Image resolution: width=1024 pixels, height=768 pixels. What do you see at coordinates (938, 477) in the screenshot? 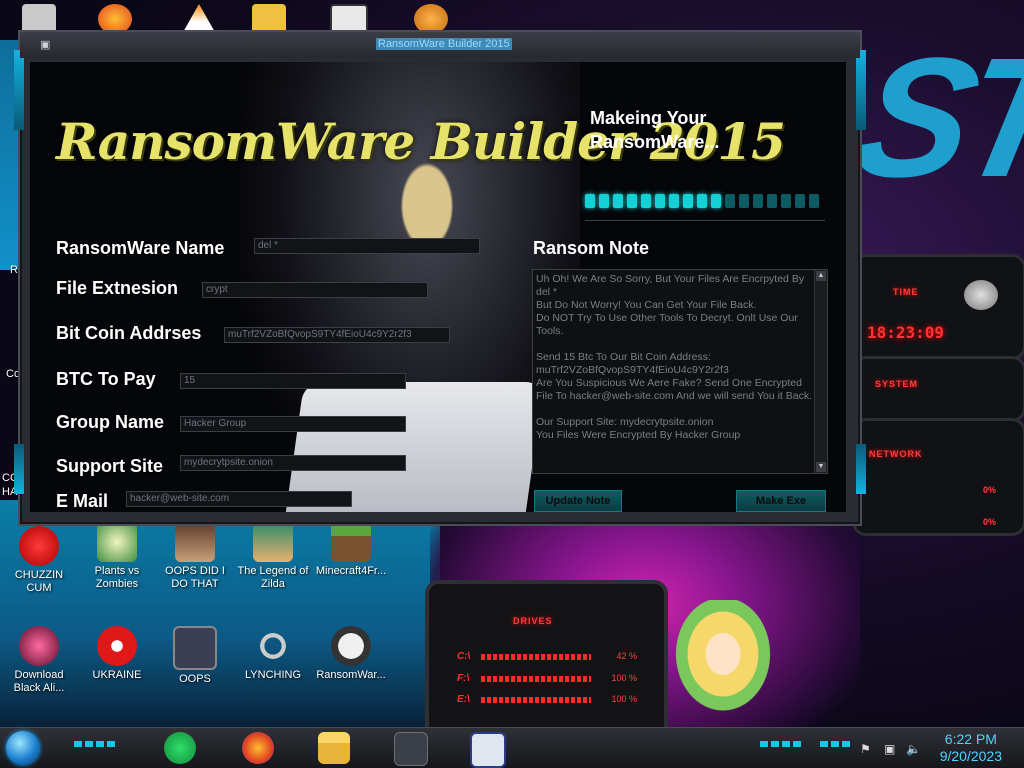
I see `network-widget: NETWORK 0% 0%` at bounding box center [938, 477].